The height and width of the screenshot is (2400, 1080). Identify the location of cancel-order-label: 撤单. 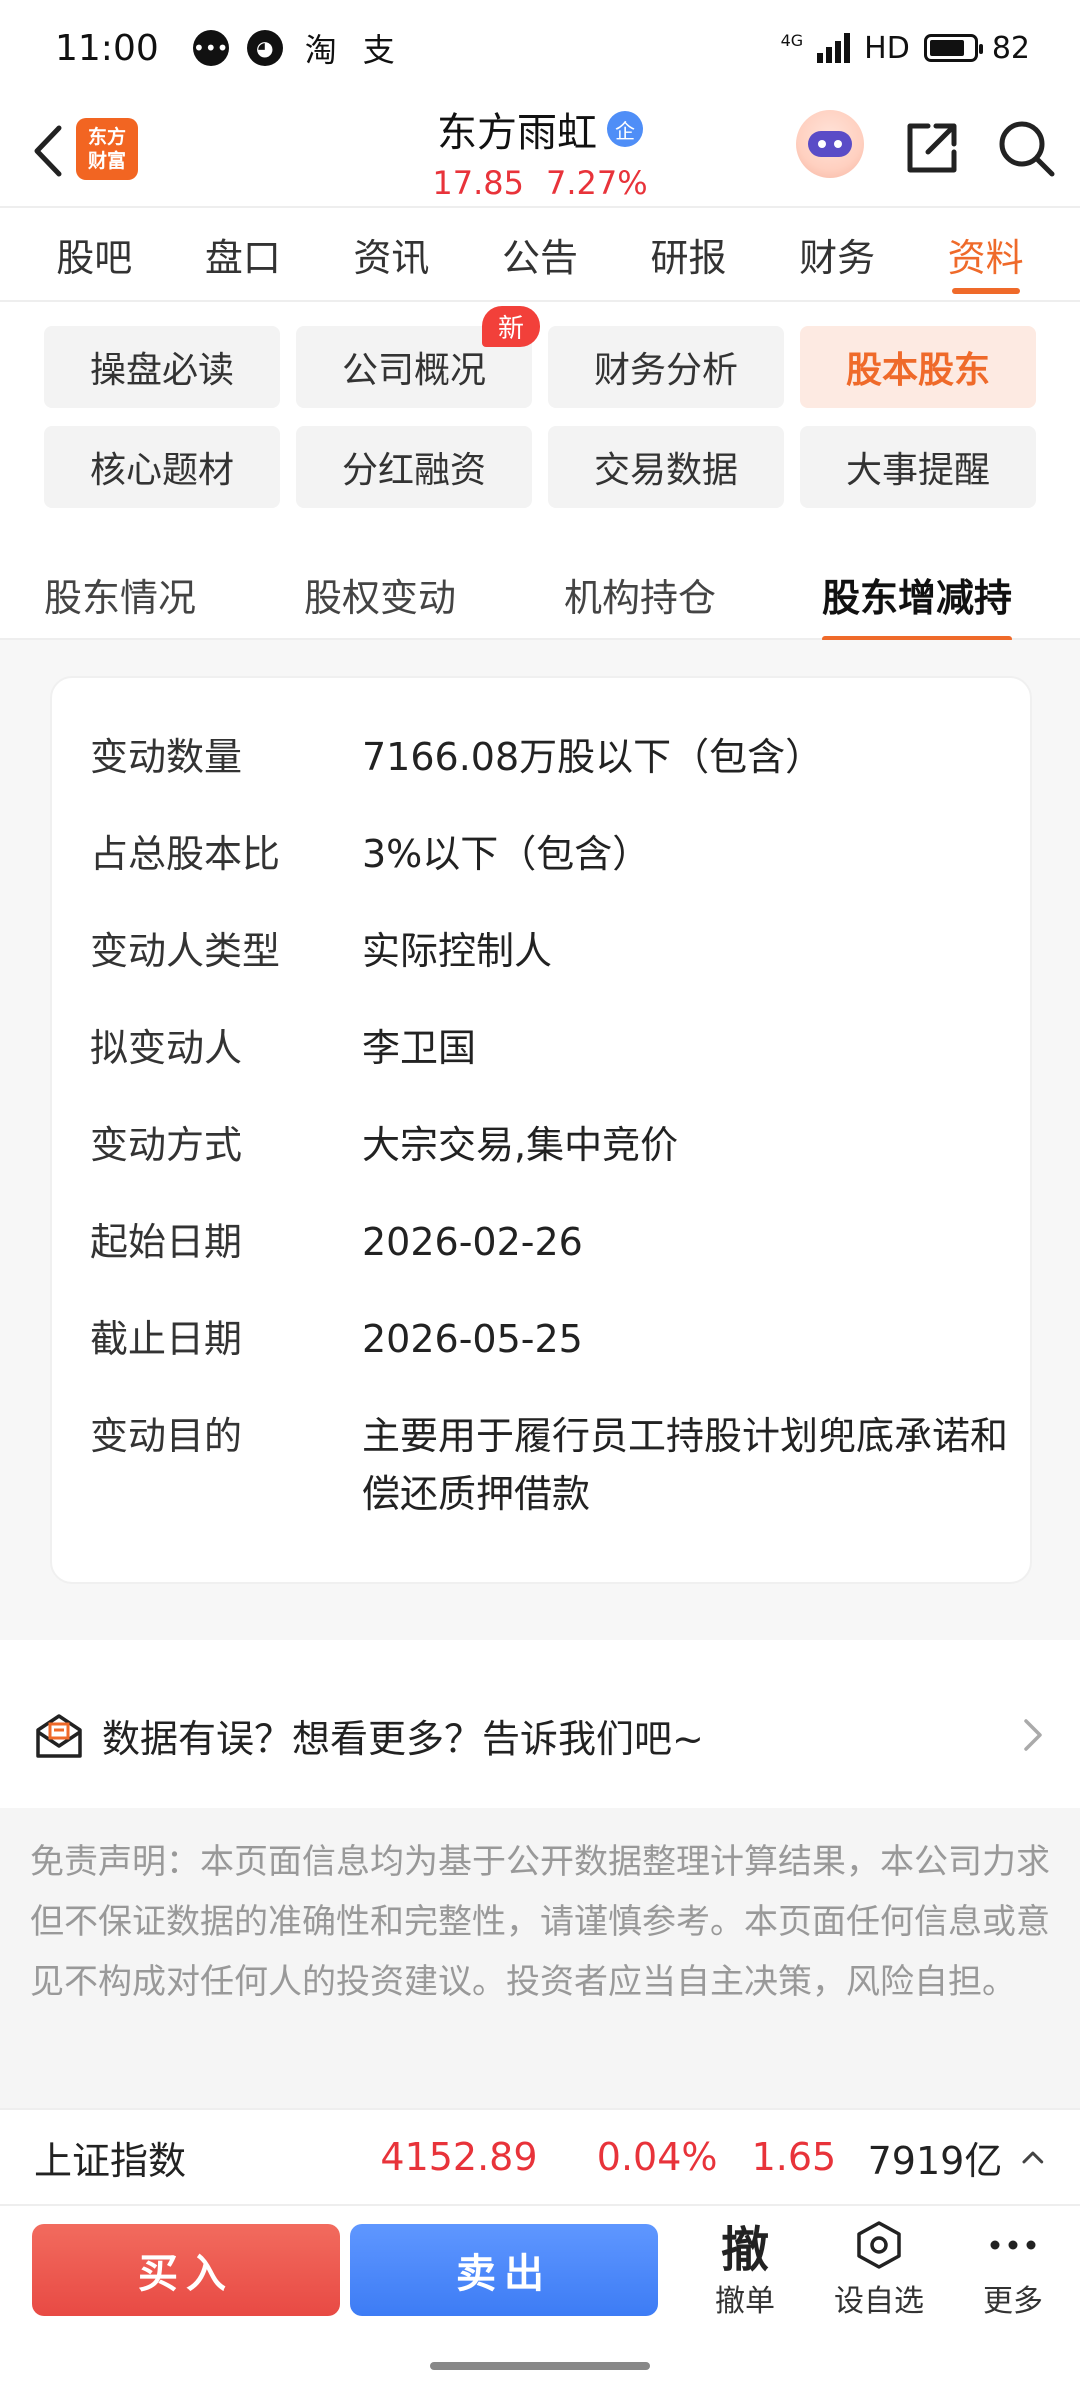
(745, 2301).